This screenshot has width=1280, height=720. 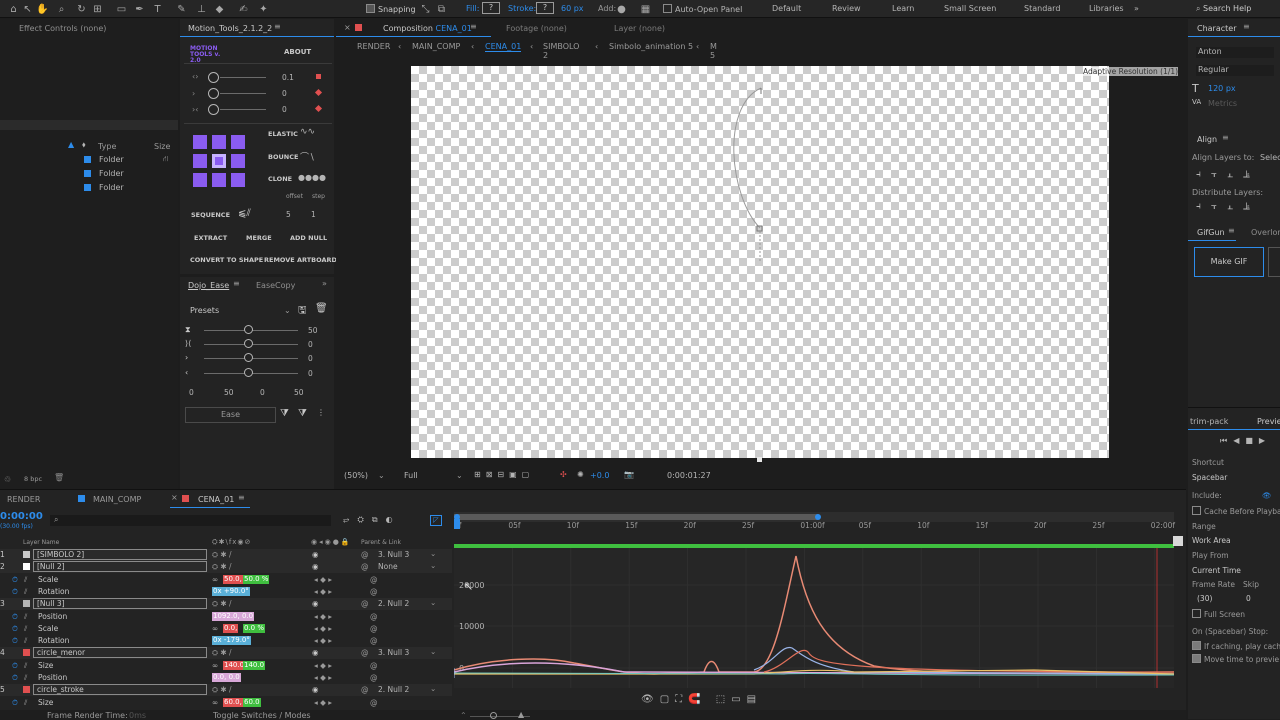 I want to click on stroke-label: Stroke:, so click(x=522, y=8).